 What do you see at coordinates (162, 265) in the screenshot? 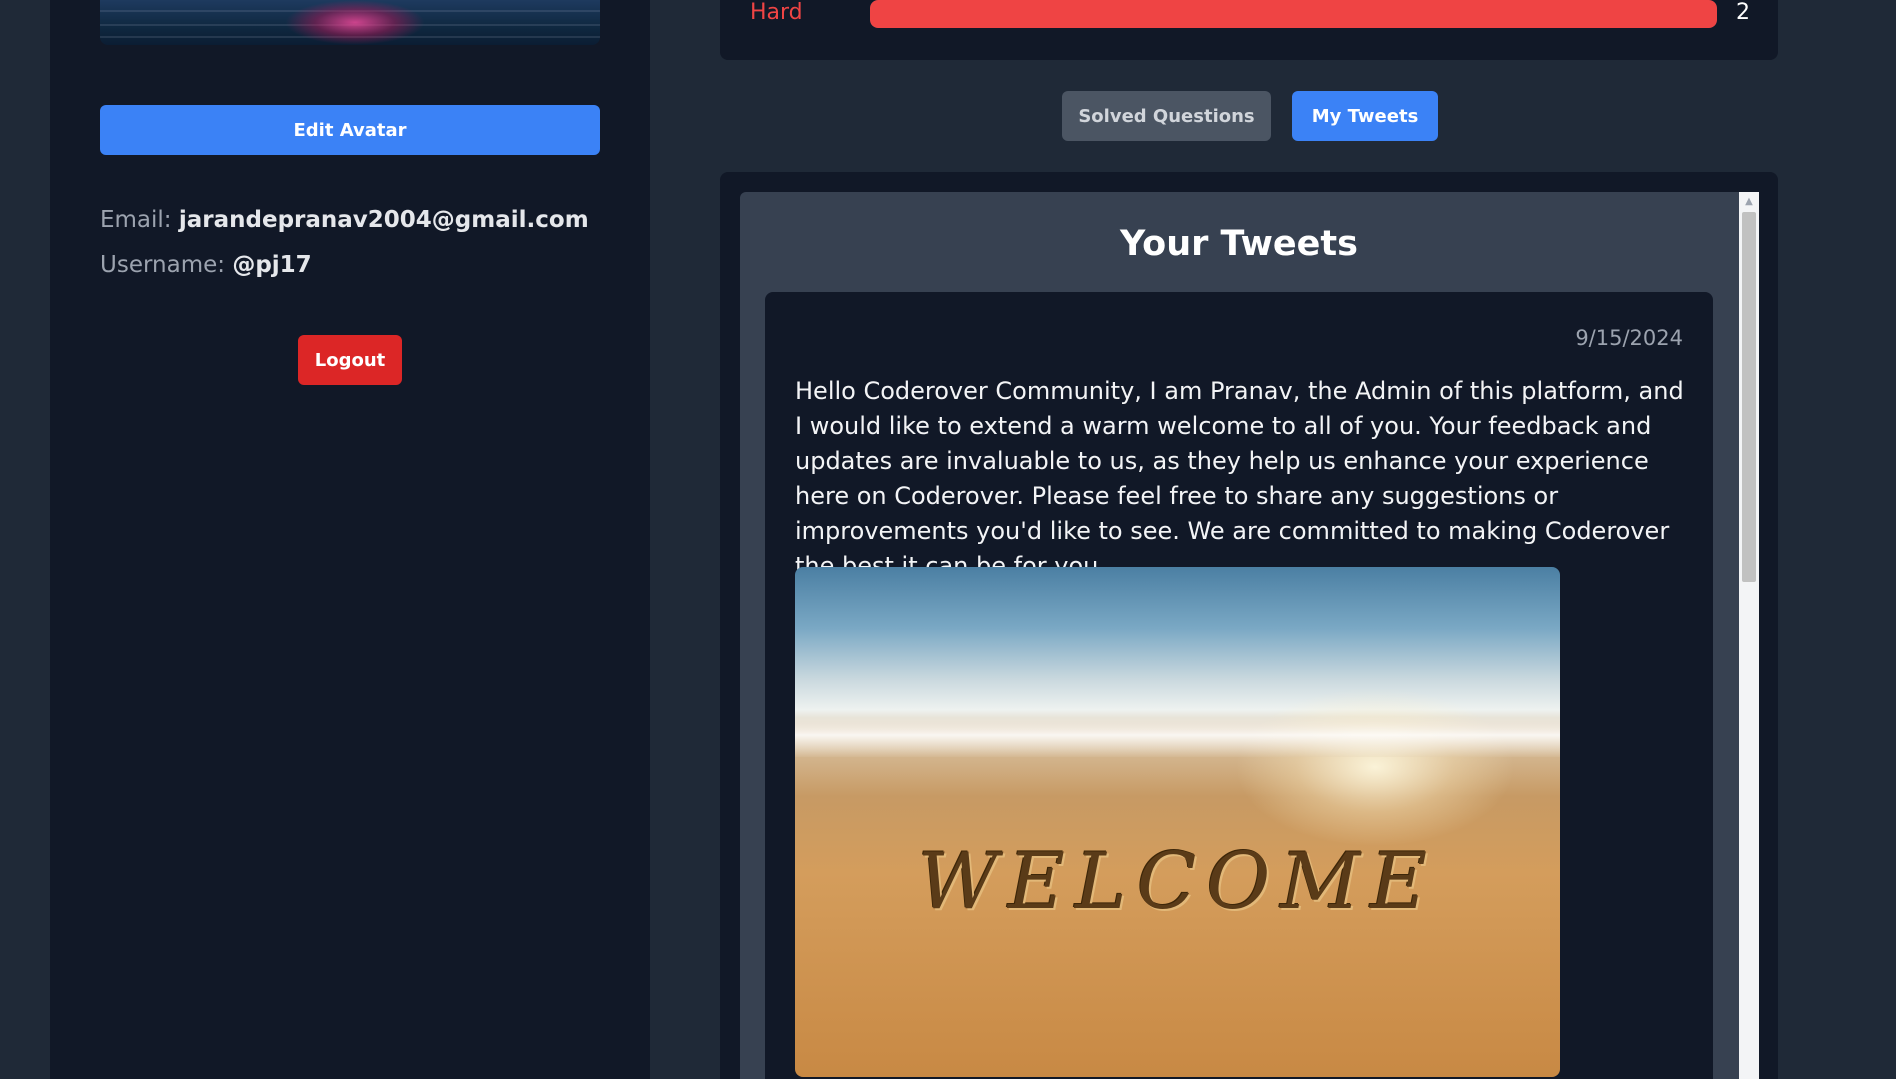
I see `username-label: Username:` at bounding box center [162, 265].